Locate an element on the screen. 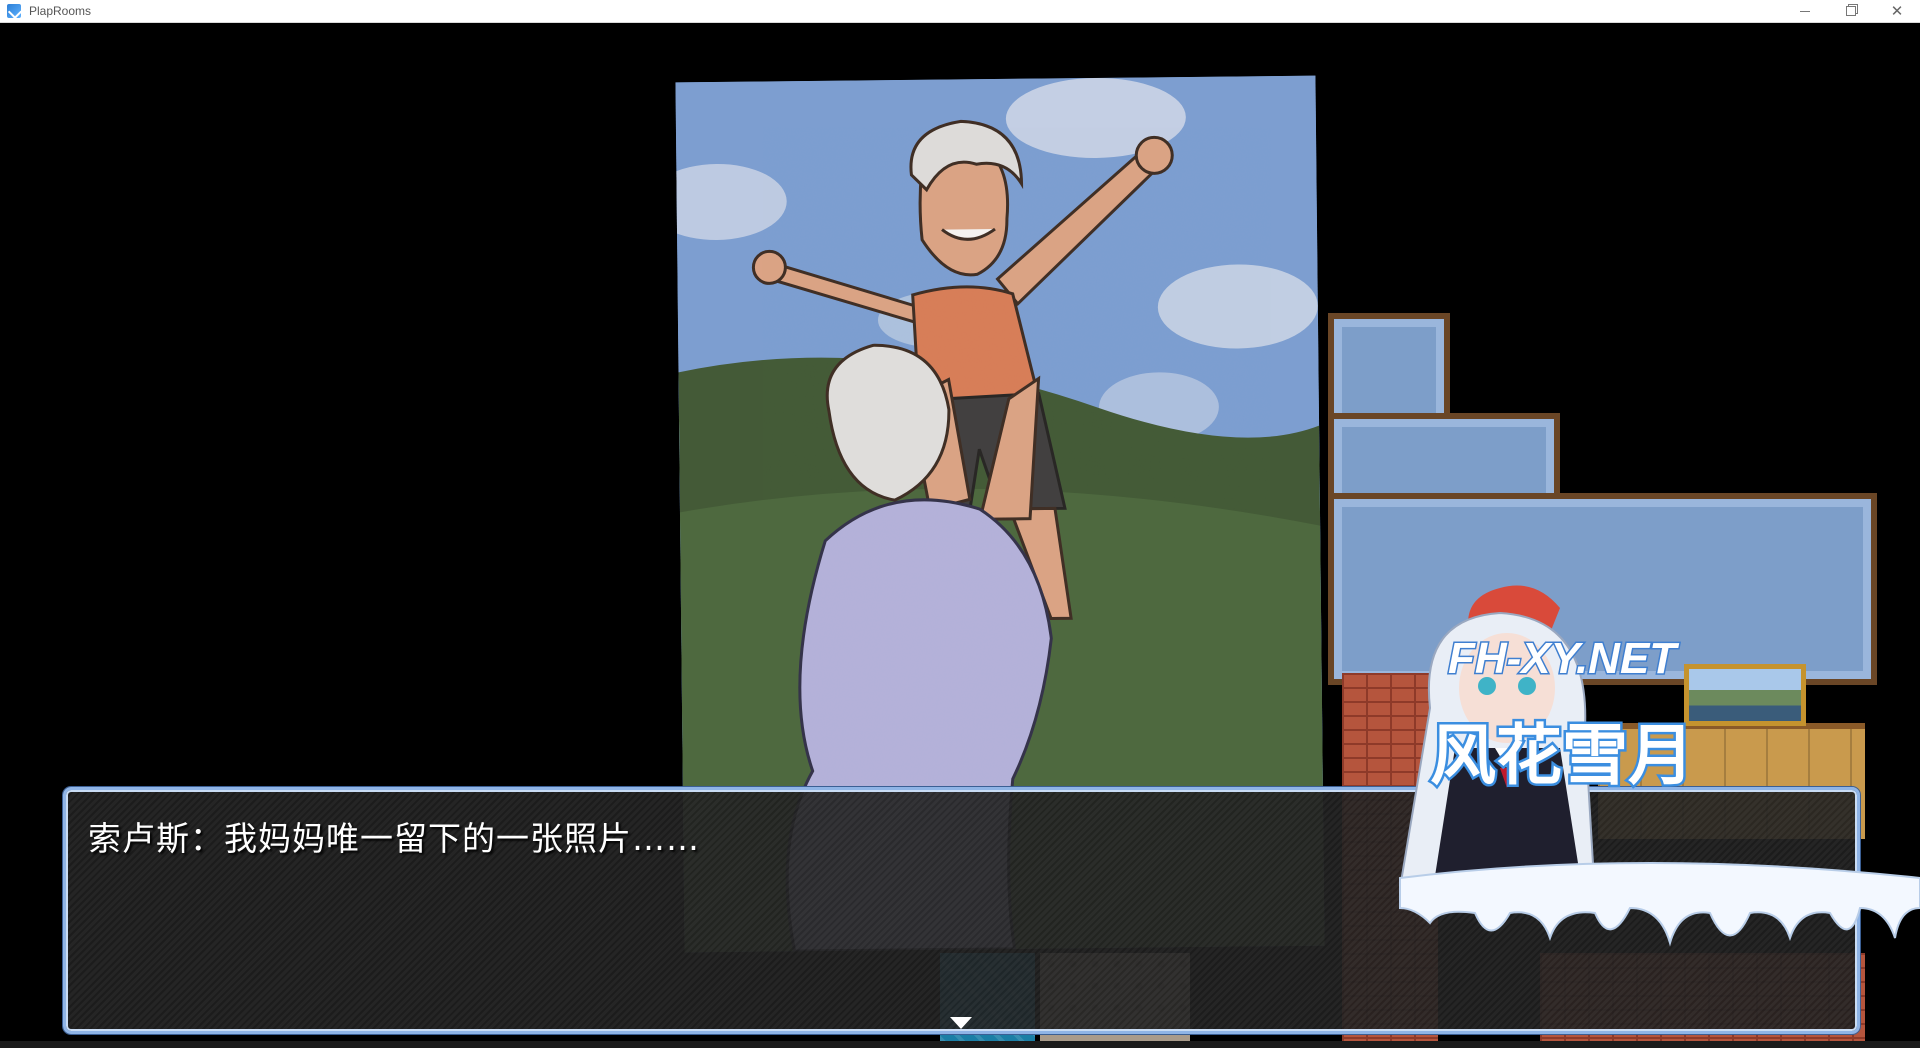 This screenshot has width=1920, height=1048. watermark-brand: 风花雪月 is located at coordinates (1562, 755).